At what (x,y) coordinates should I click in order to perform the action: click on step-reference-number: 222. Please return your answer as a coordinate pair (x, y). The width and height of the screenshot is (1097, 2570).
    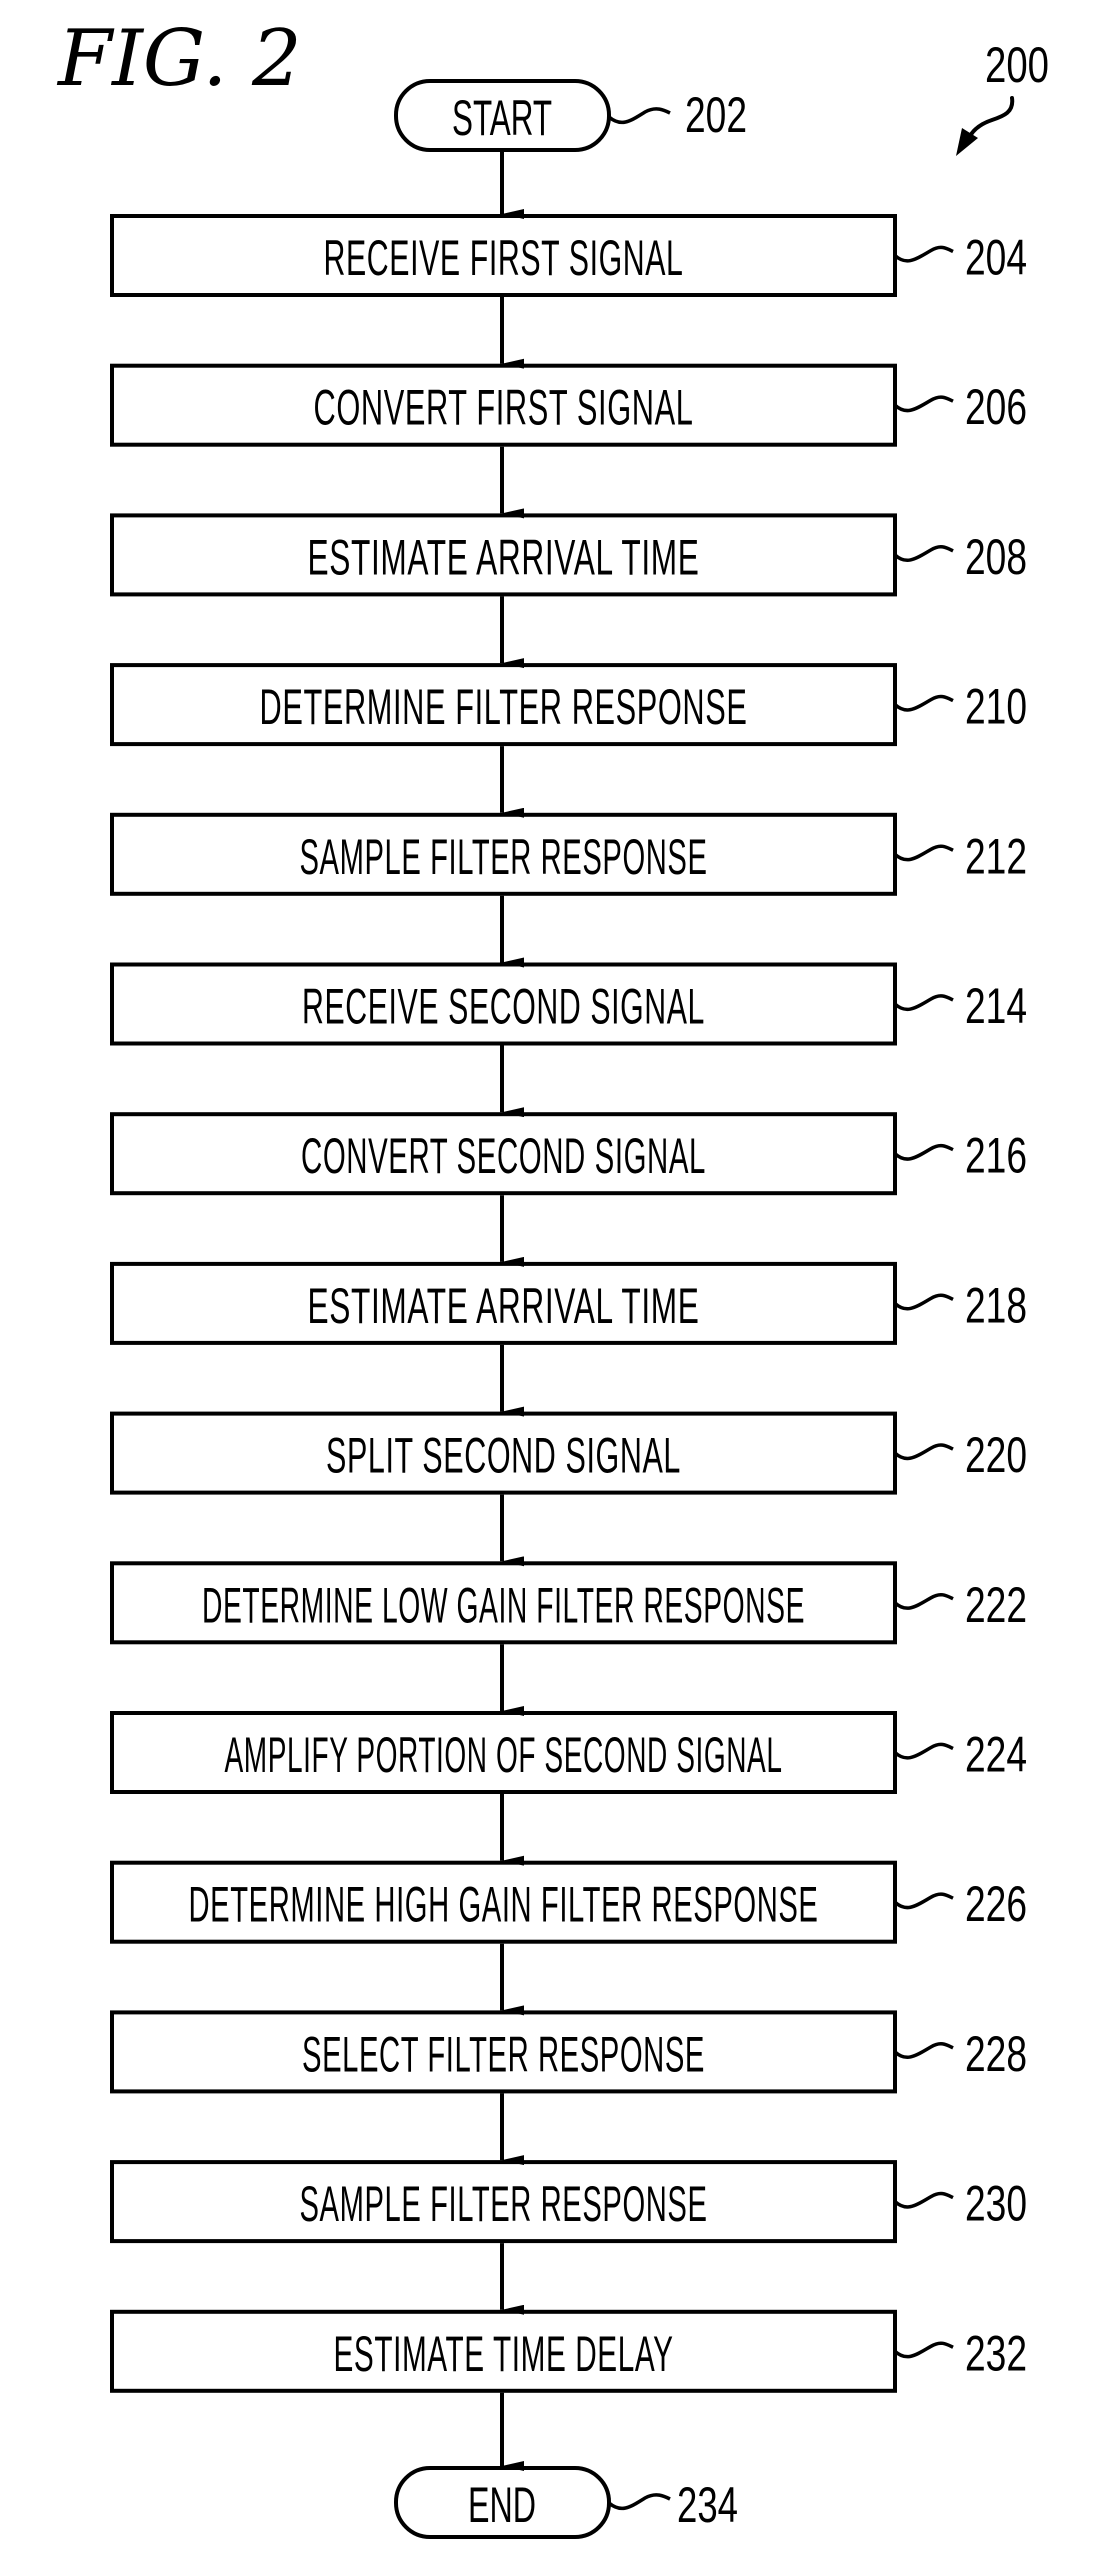
    Looking at the image, I should click on (996, 1605).